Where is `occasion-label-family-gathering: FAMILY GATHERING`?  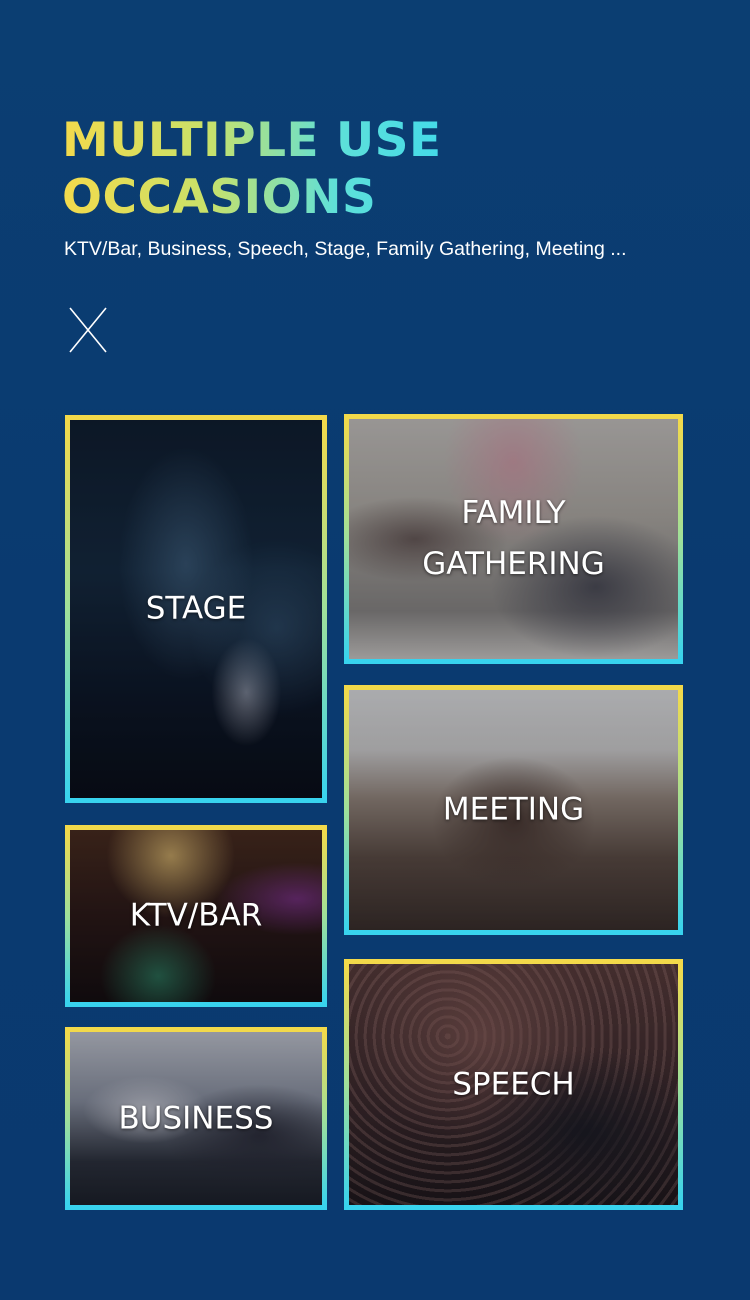
occasion-label-family-gathering: FAMILY GATHERING is located at coordinates (513, 538).